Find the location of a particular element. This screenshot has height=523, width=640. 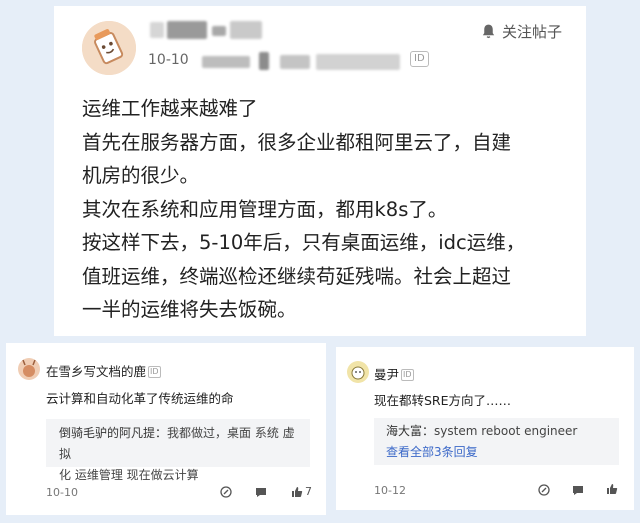

post-line: 其次在系统和应用管理方面，都用k8s了。 is located at coordinates (265, 209).